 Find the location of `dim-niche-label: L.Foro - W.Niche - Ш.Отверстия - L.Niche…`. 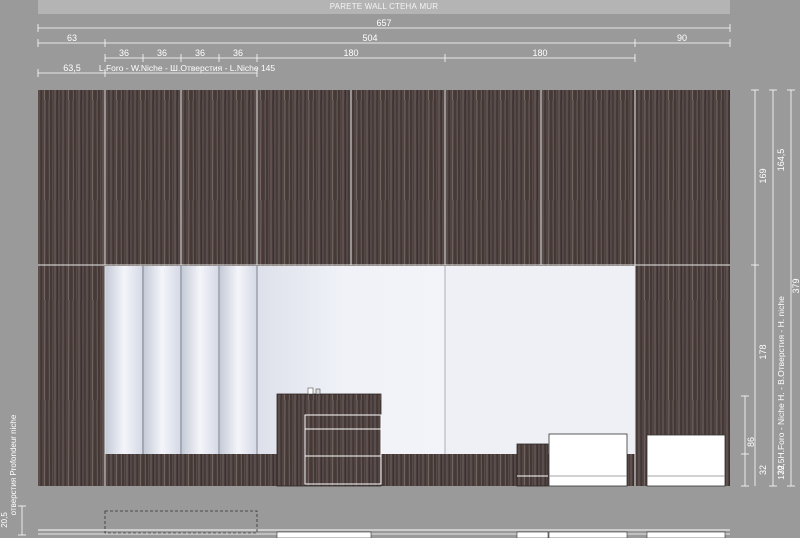

dim-niche-label: L.Foro - W.Niche - Ш.Отверстия - L.Niche… is located at coordinates (187, 68).